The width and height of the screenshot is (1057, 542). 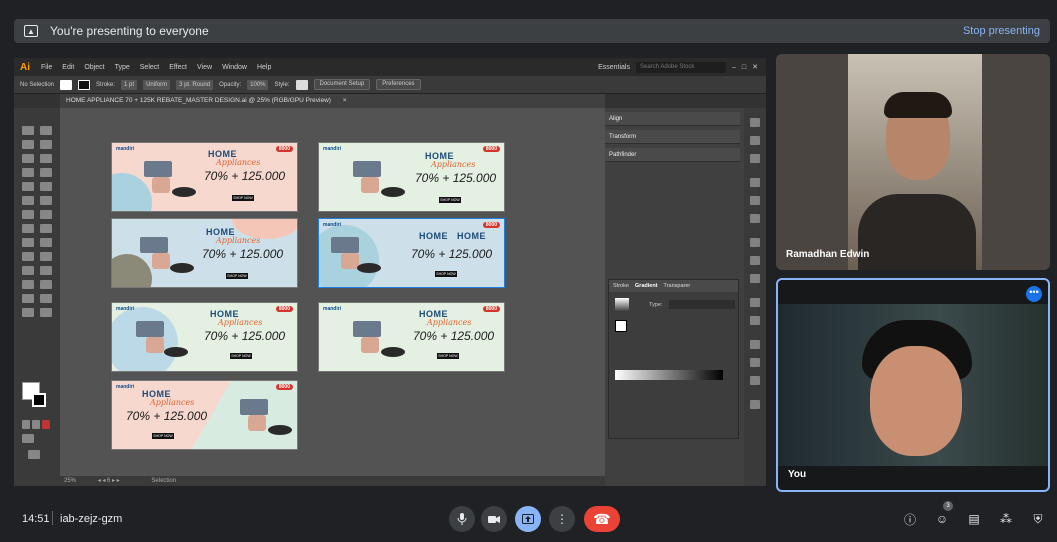 I want to click on none-mode-icon, so click(x=46, y=424).